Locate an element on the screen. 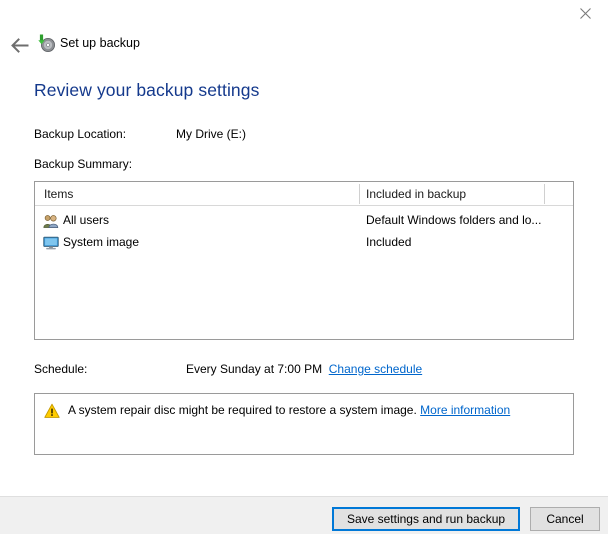 This screenshot has height=534, width=608. wizard-title: Set up backup is located at coordinates (100, 43).